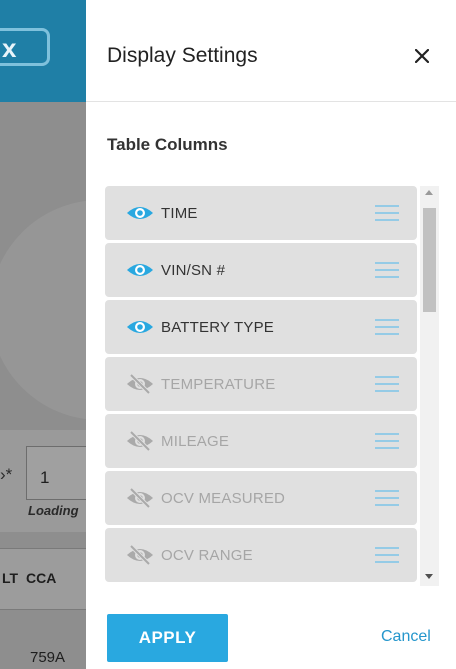 The width and height of the screenshot is (456, 669). I want to click on column-item: BATTERY TYPE, so click(261, 327).